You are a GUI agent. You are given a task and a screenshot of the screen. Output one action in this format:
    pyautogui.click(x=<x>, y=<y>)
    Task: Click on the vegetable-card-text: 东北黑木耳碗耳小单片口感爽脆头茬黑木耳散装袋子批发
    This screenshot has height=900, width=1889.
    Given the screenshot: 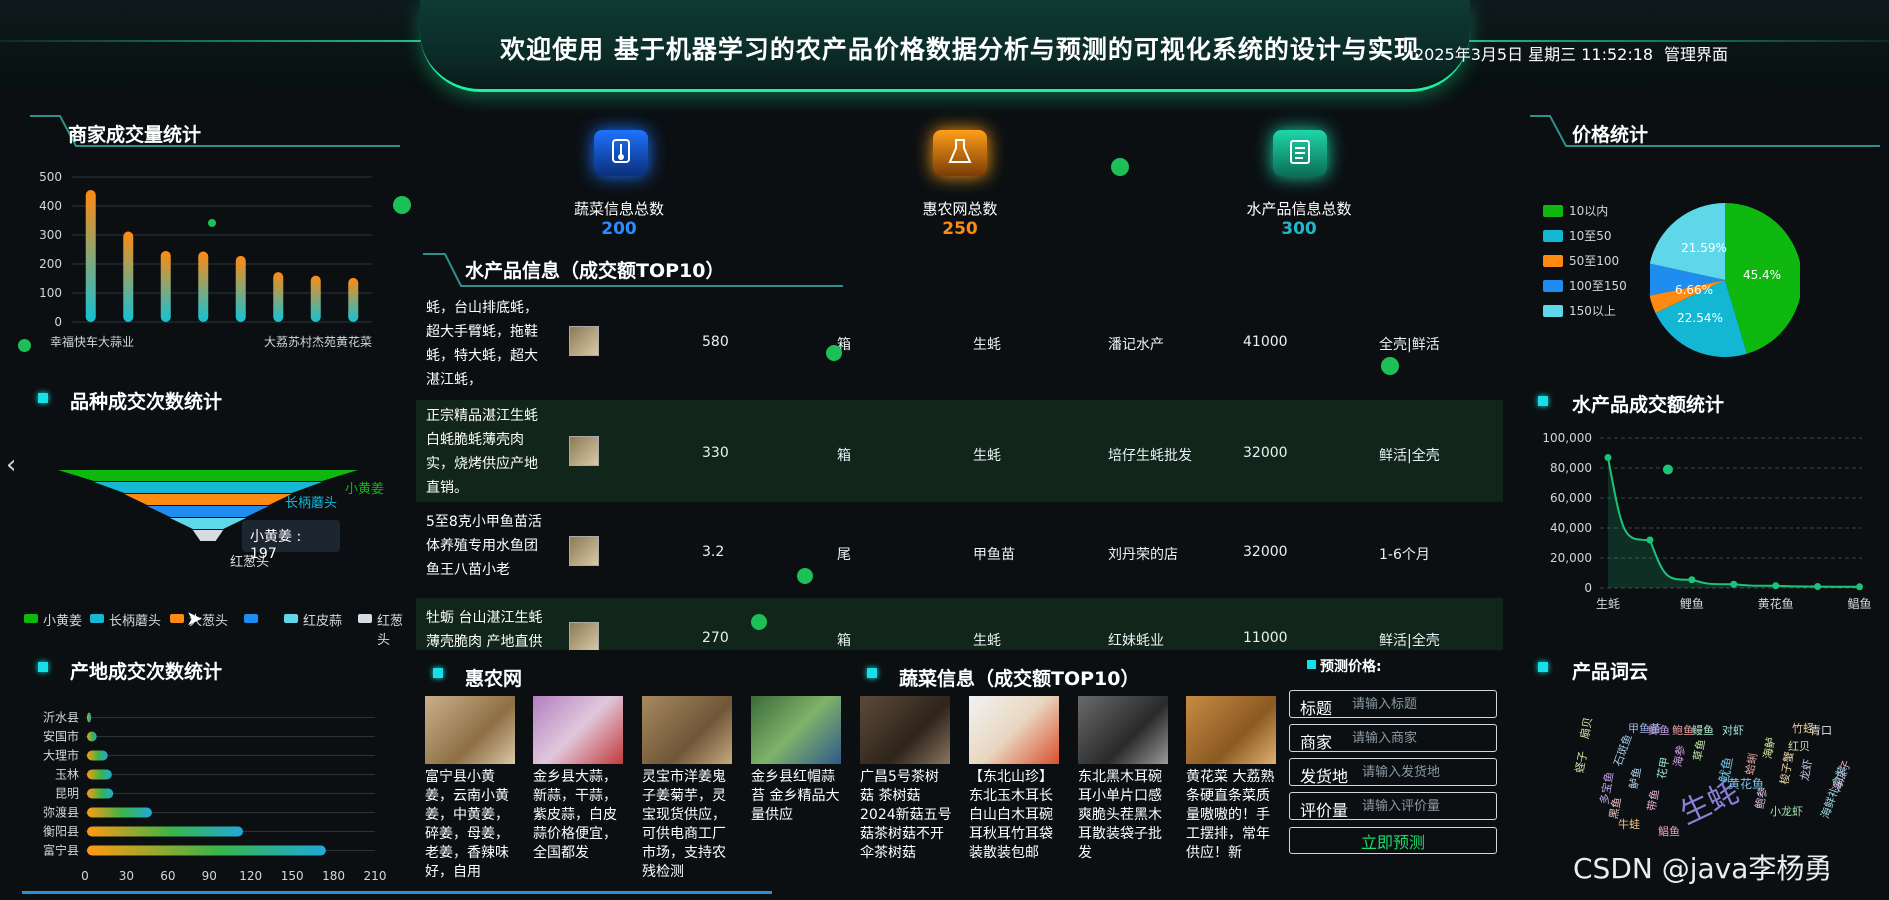 What is the action you would take?
    pyautogui.click(x=1124, y=815)
    